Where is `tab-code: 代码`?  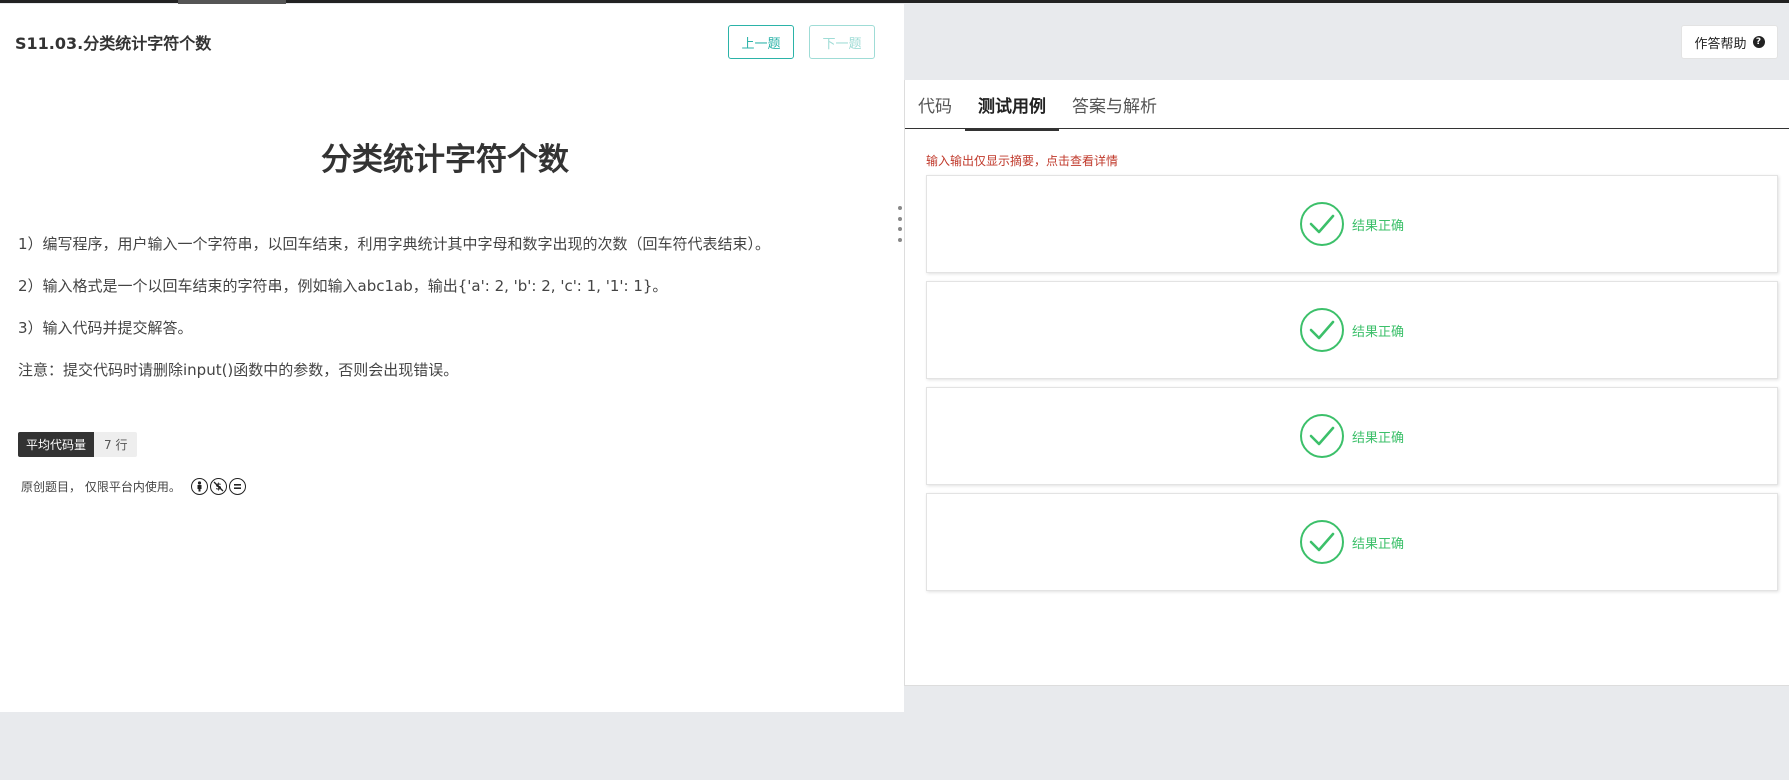
tab-code: 代码 is located at coordinates (935, 104).